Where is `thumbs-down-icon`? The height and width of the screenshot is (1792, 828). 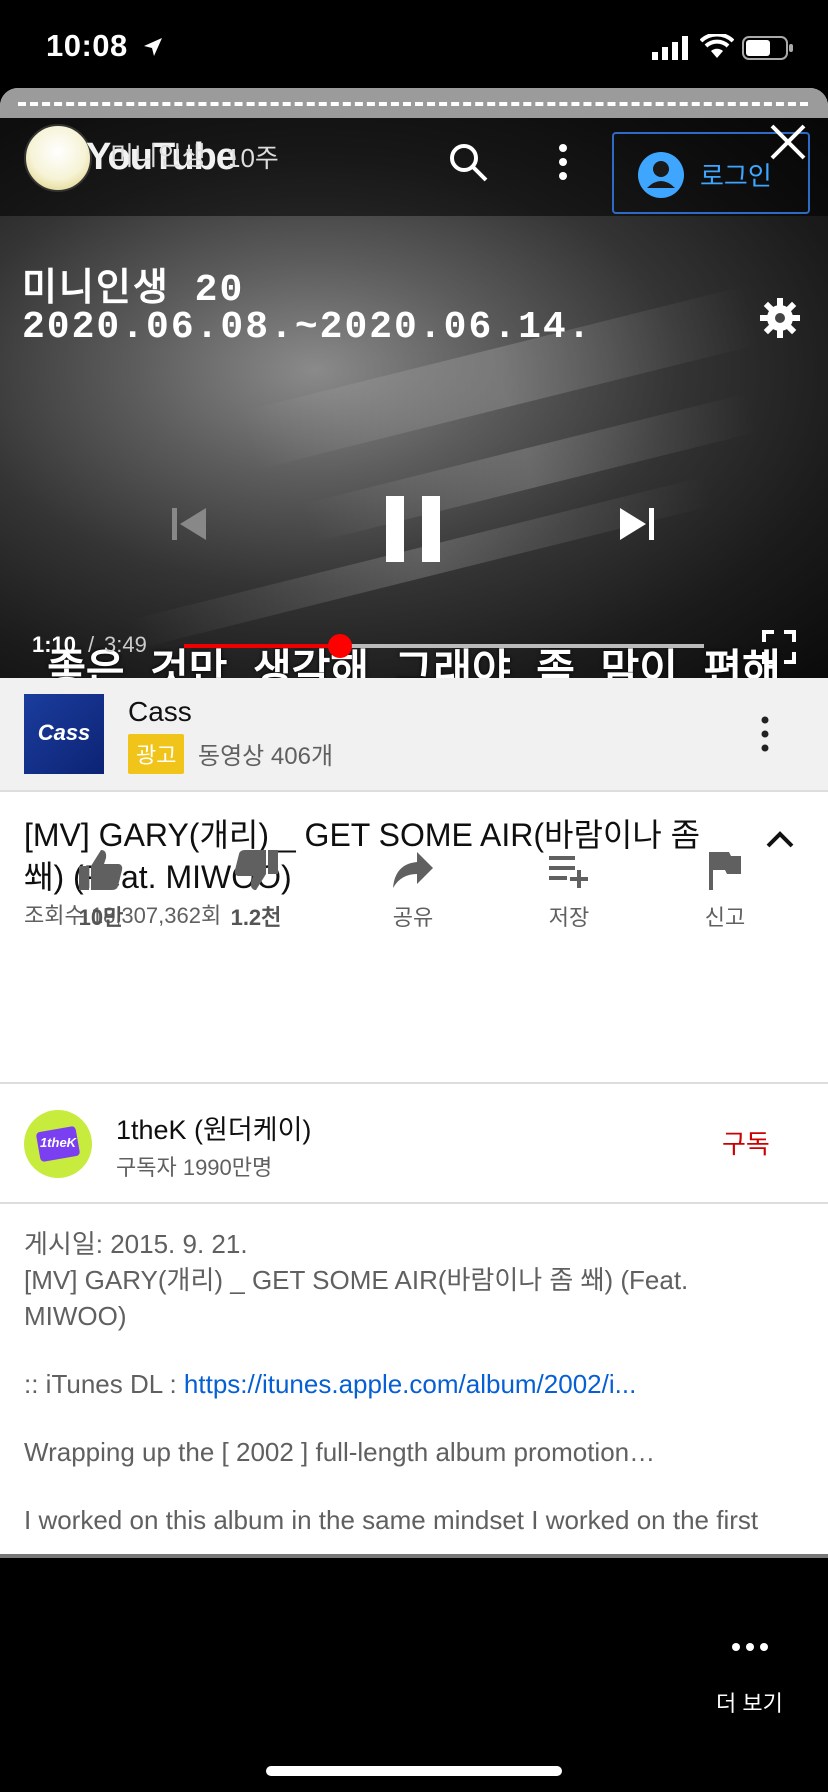
thumbs-down-icon is located at coordinates (256, 870).